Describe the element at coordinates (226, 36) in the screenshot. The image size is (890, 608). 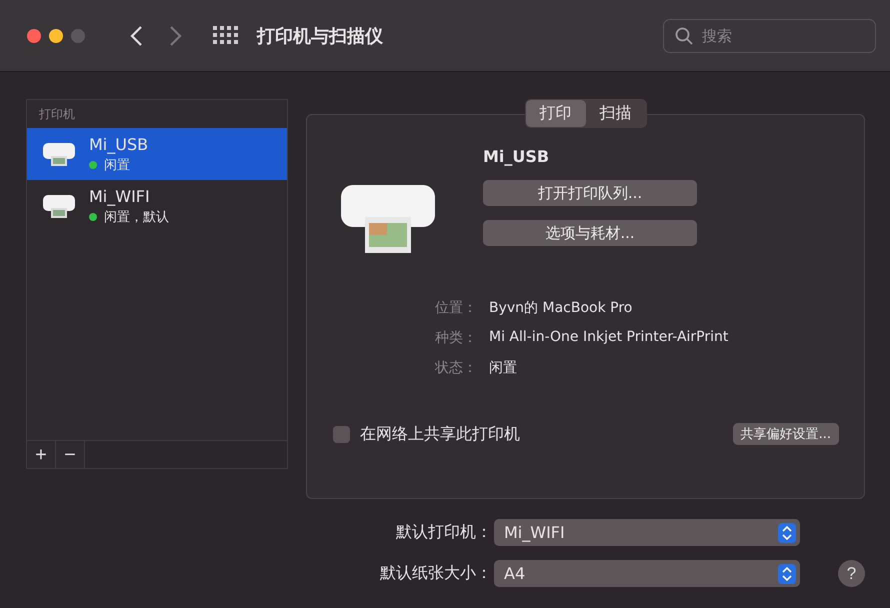
I see `grid-icon` at that location.